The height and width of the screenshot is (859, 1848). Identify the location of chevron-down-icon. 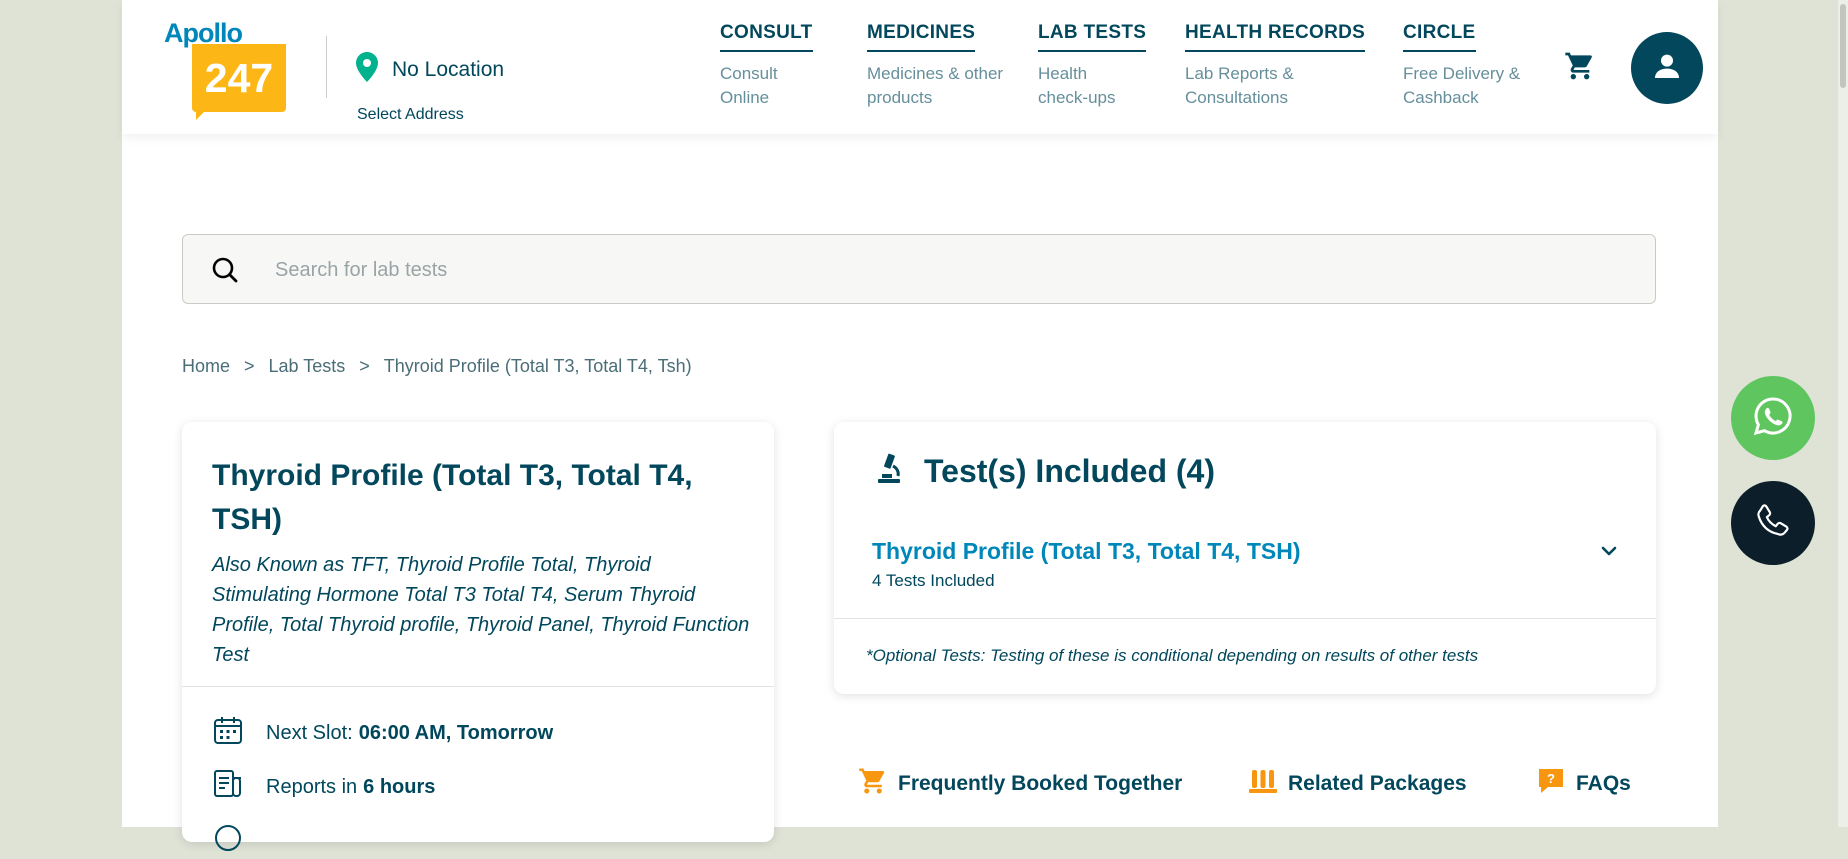
(1609, 553).